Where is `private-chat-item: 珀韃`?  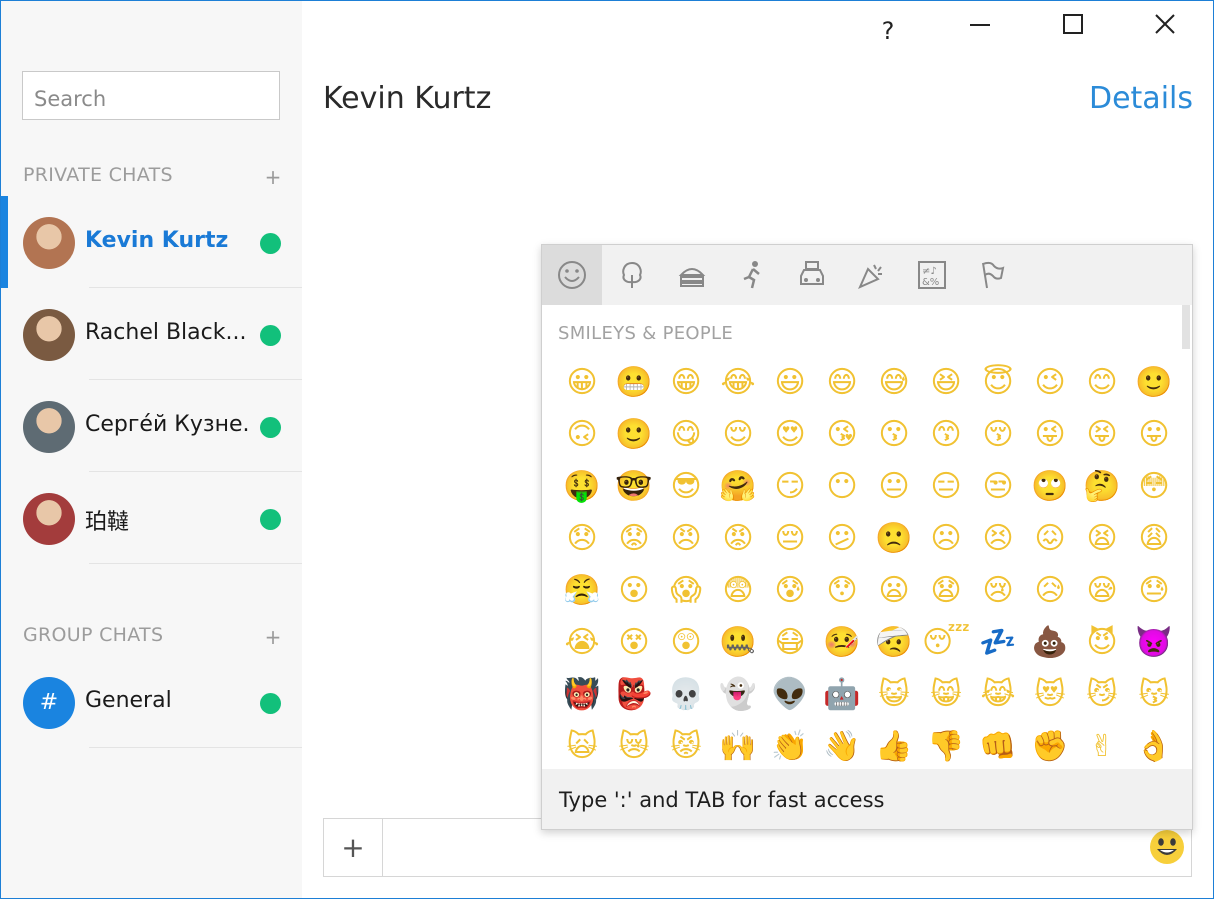 private-chat-item: 珀韃 is located at coordinates (151, 518).